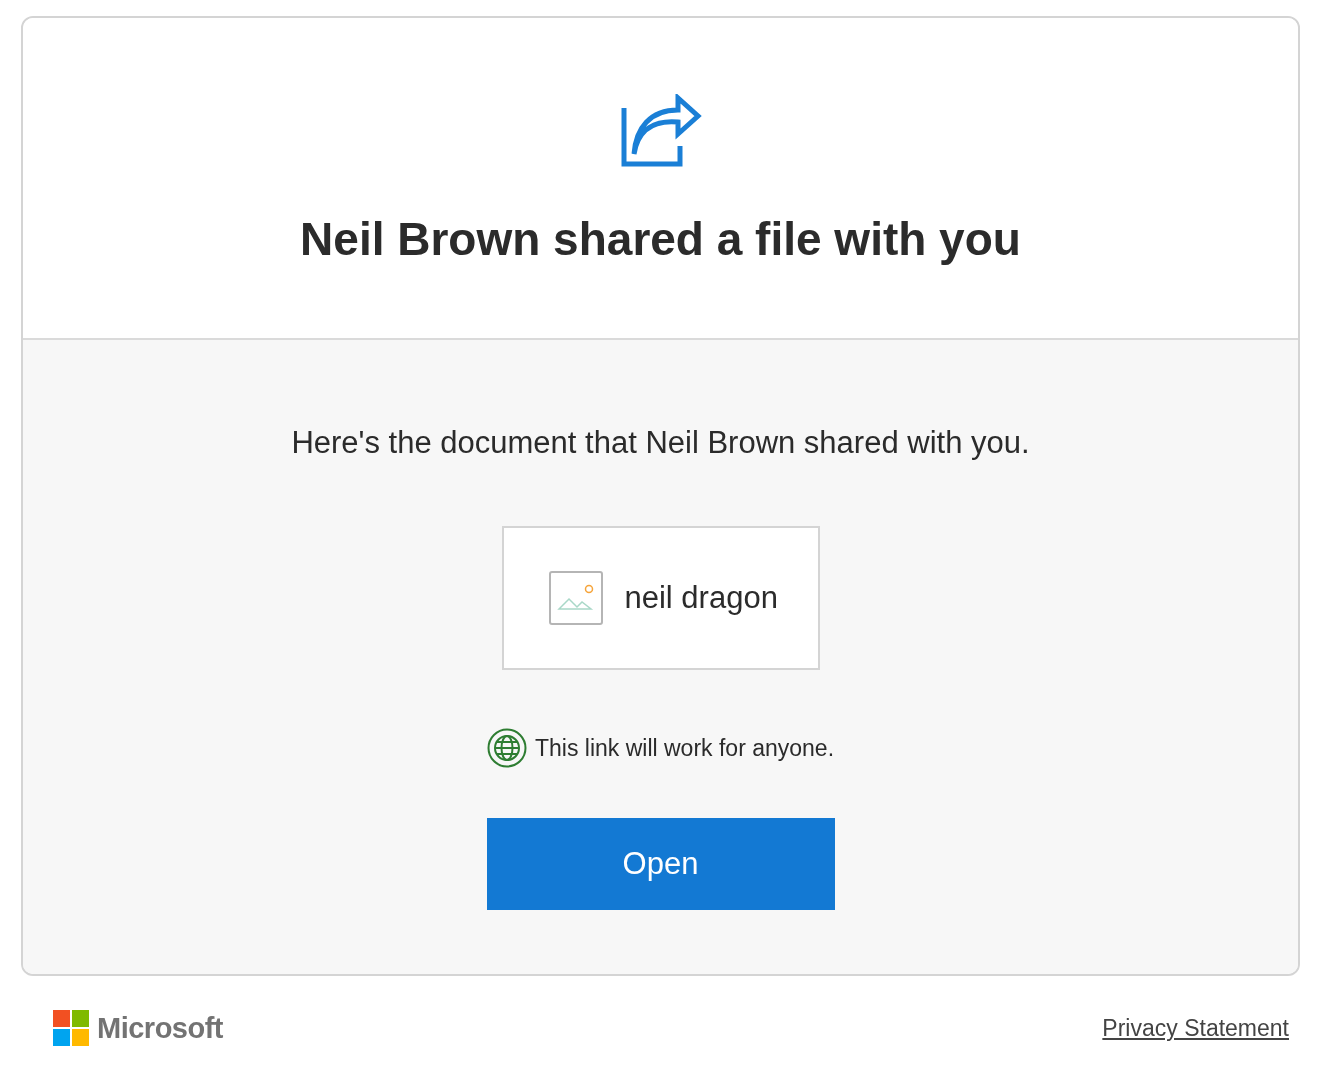 The image size is (1322, 1076). I want to click on globe-icon, so click(506, 748).